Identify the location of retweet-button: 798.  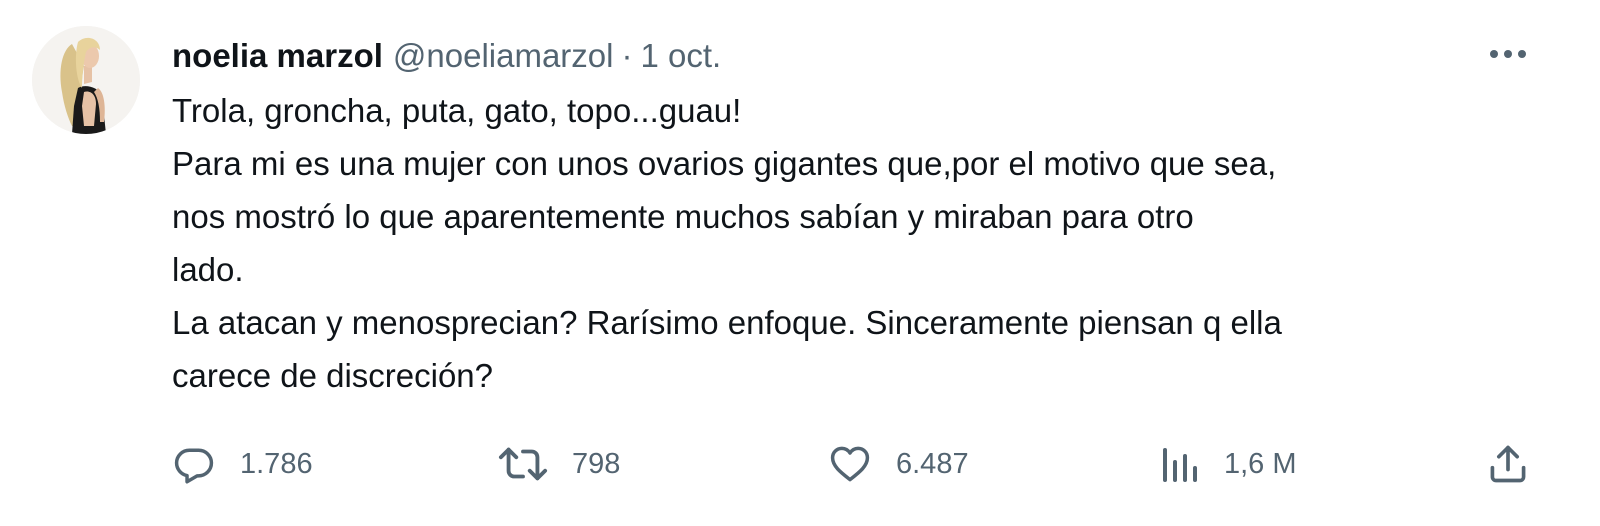
(559, 464).